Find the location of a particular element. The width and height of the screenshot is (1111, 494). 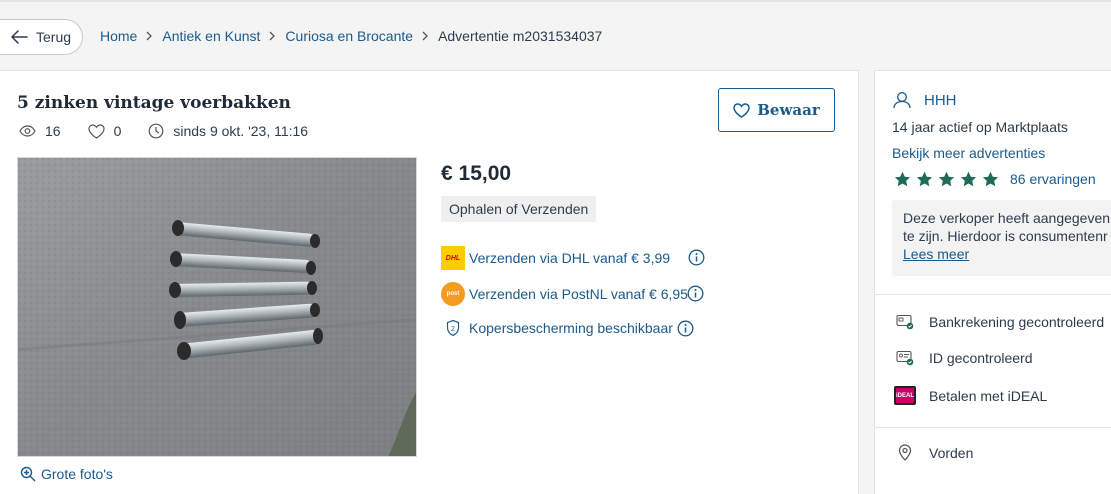

zoom-in-icon is located at coordinates (28, 474).